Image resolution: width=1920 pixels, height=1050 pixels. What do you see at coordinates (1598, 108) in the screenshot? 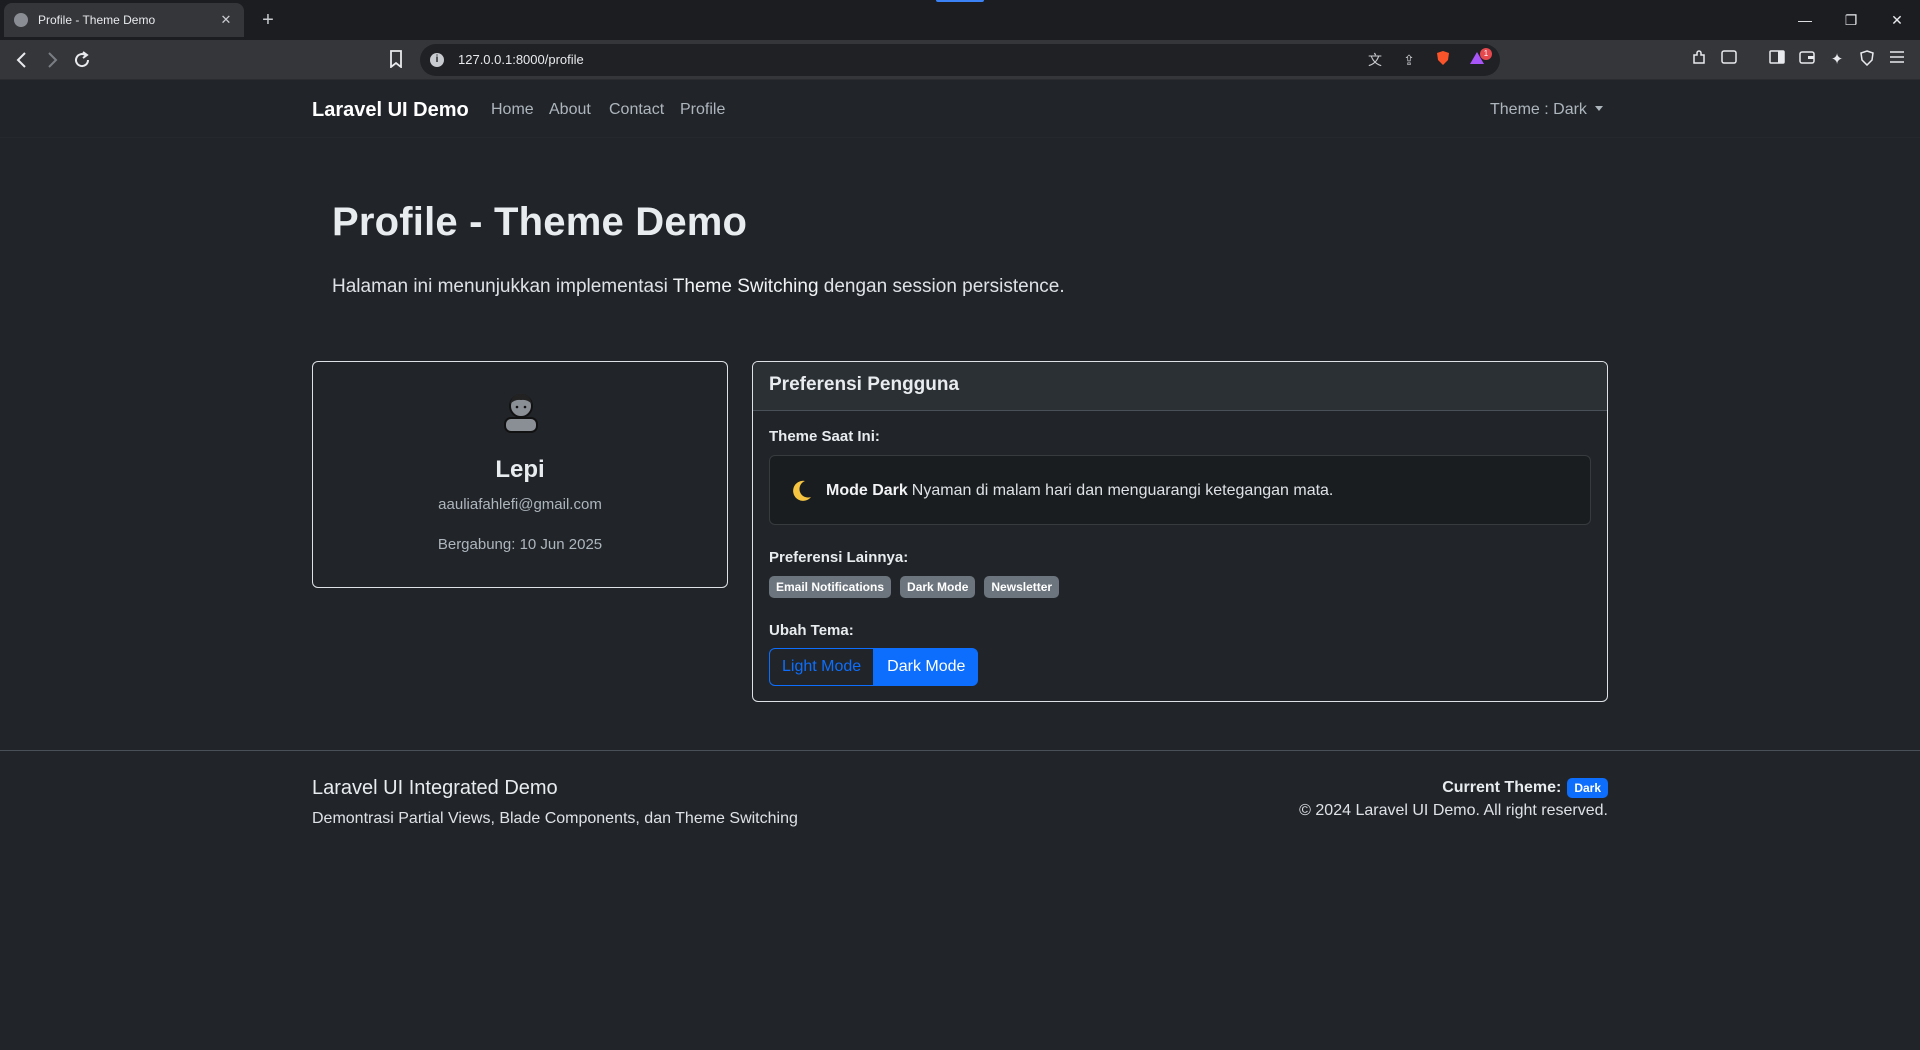
I see `chevron-down-icon` at bounding box center [1598, 108].